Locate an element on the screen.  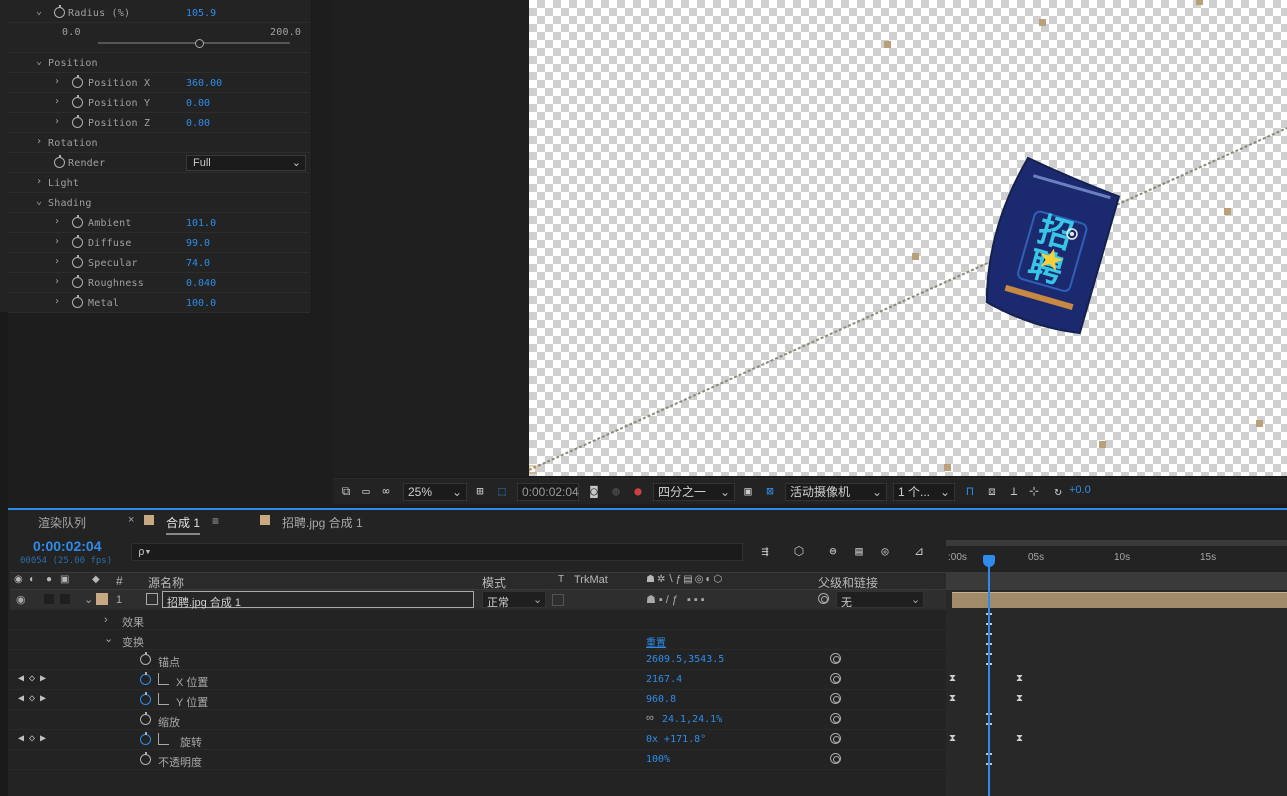
draft-3d-icon: ⬡ is located at coordinates (799, 551).